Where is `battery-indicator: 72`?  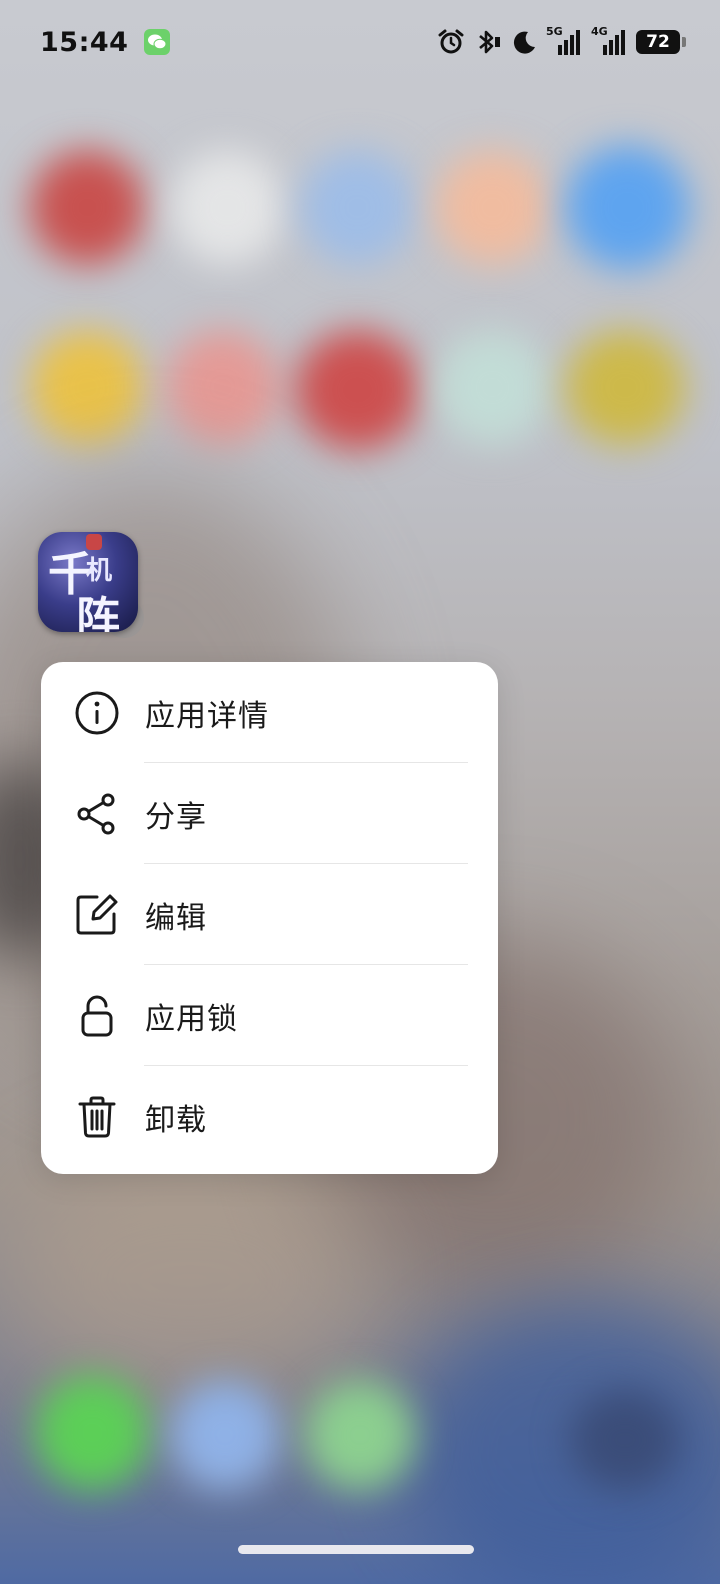
battery-indicator: 72 is located at coordinates (661, 42).